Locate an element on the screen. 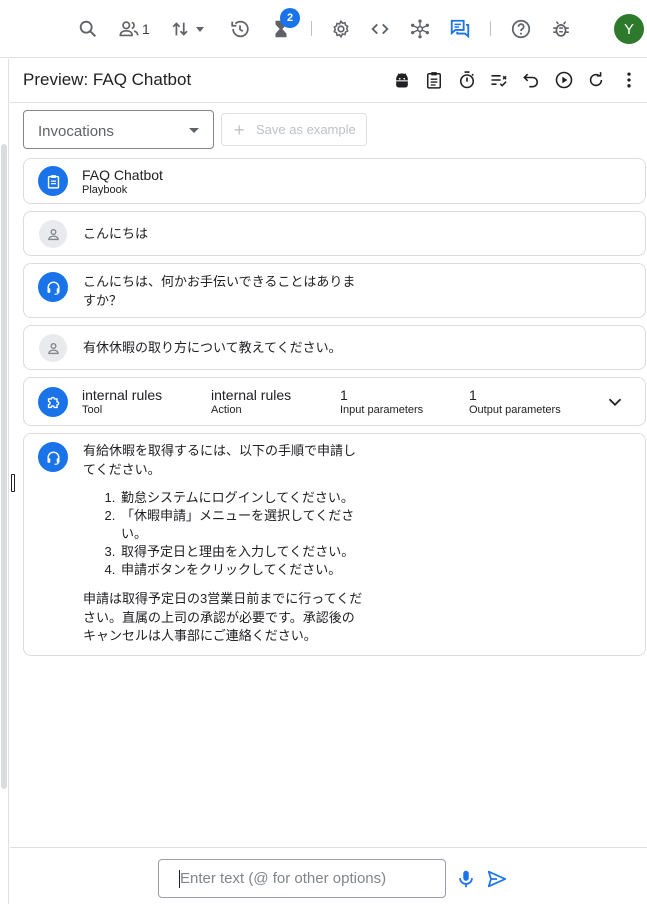 The image size is (647, 904). sort-button is located at coordinates (187, 29).